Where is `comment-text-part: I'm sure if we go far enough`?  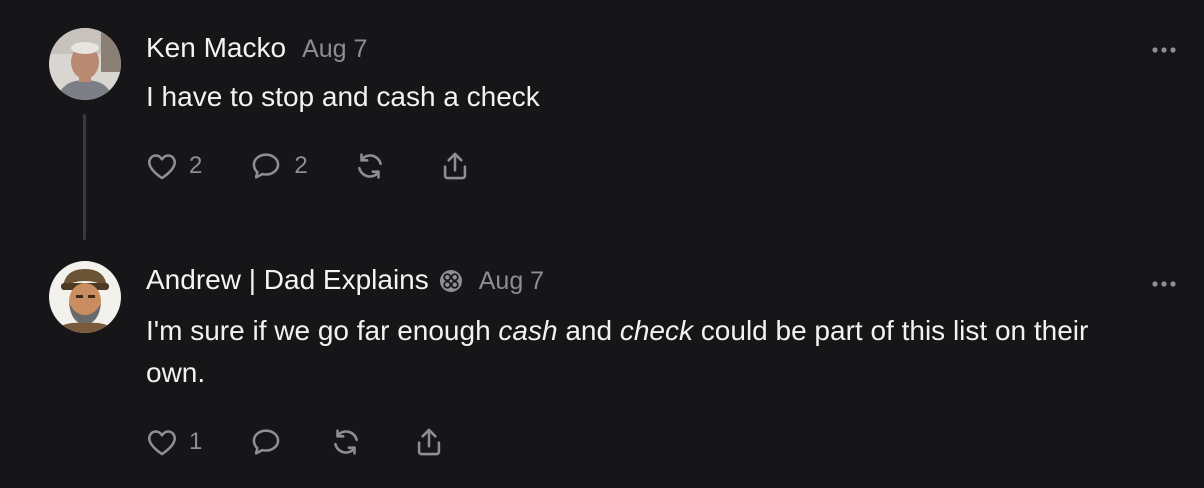 comment-text-part: I'm sure if we go far enough is located at coordinates (322, 330).